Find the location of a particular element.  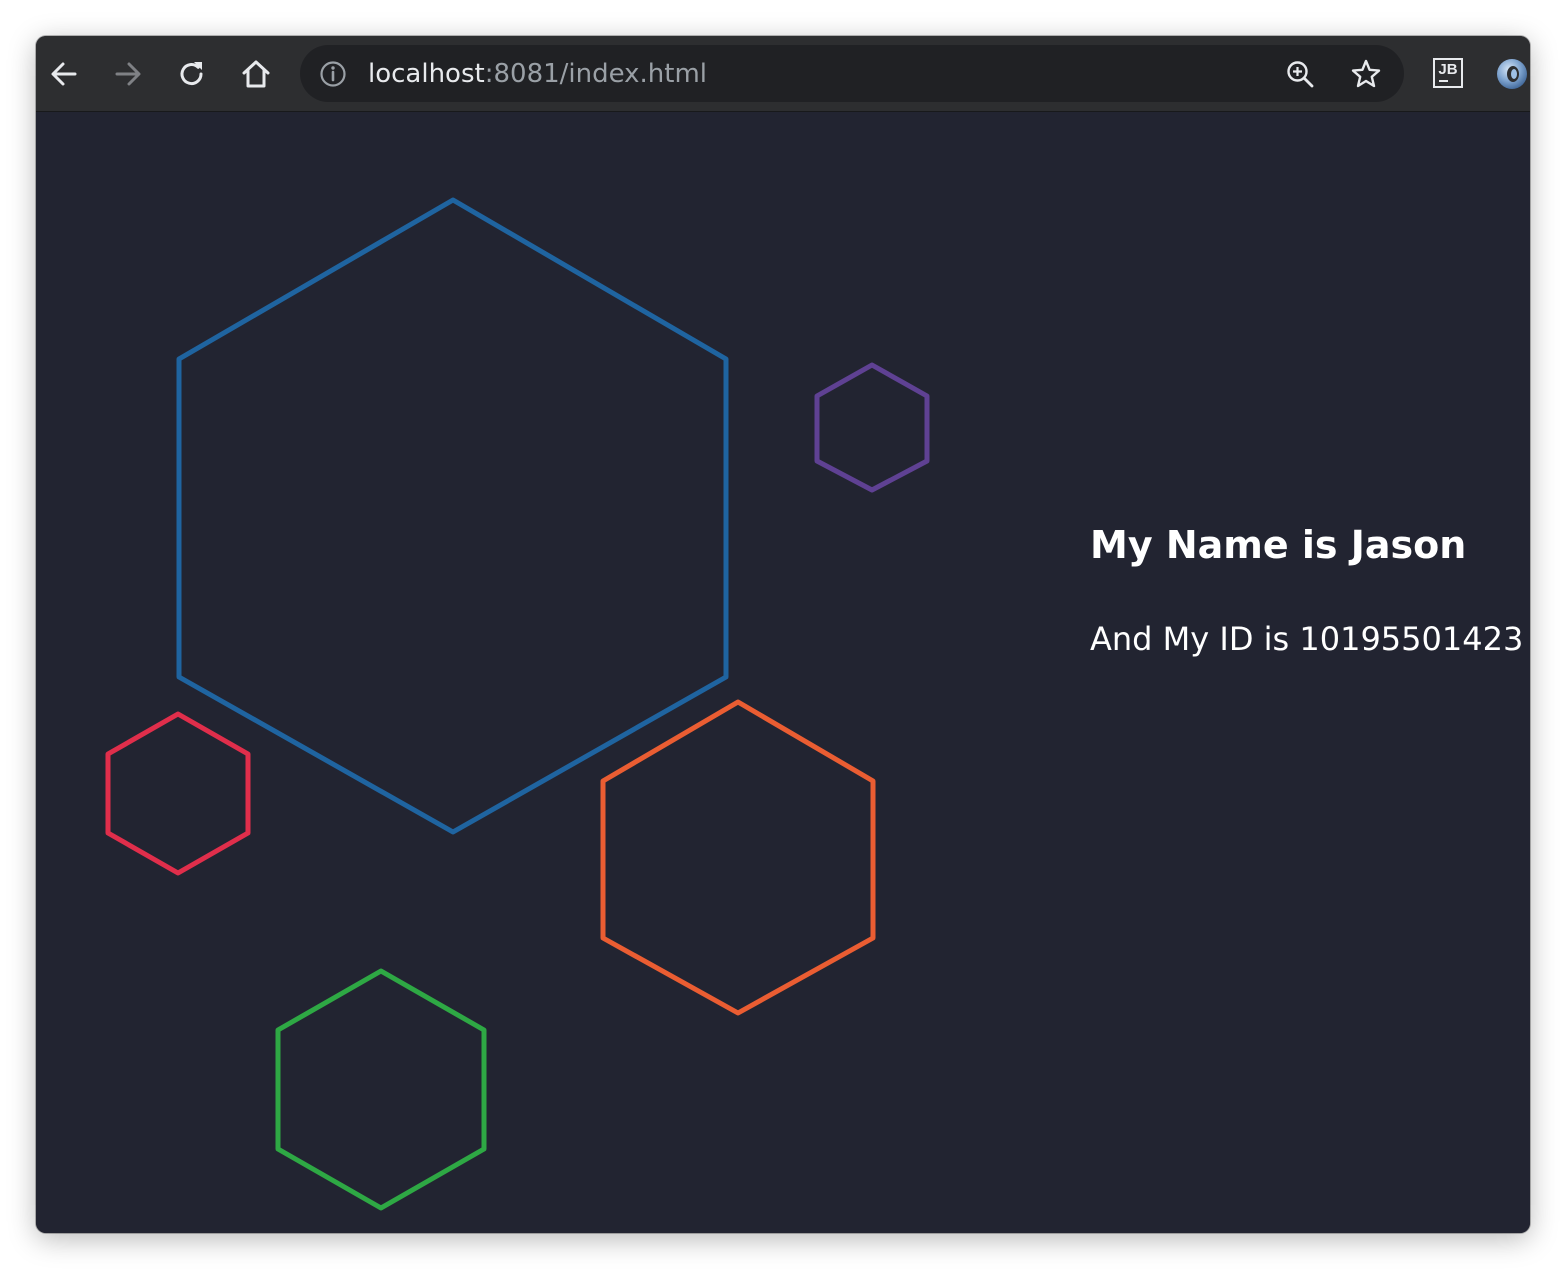

reload-button is located at coordinates (192, 74).